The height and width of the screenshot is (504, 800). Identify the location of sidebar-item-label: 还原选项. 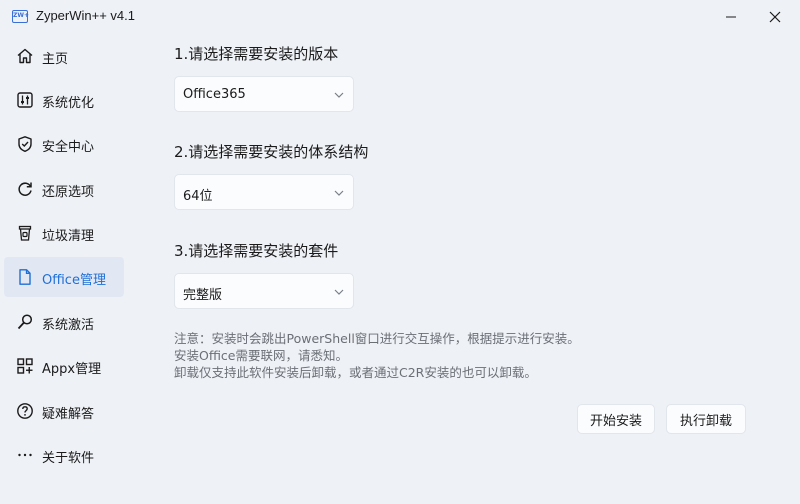
(68, 192).